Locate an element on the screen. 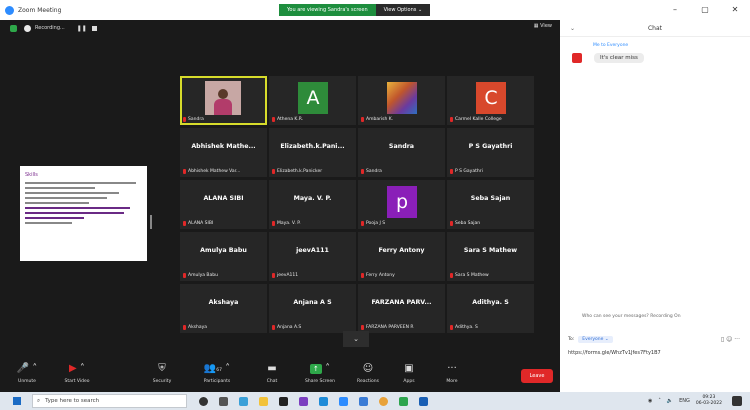 This screenshot has width=750, height=410. chat-input: https://forms.gle/WhzTv1Jfes7Fty1B7 is located at coordinates (614, 353).